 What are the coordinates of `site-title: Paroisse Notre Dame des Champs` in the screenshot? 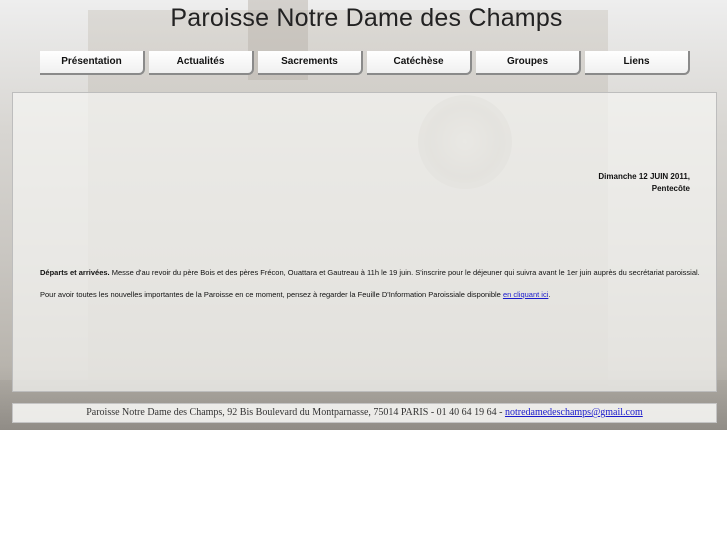 It's located at (366, 18).